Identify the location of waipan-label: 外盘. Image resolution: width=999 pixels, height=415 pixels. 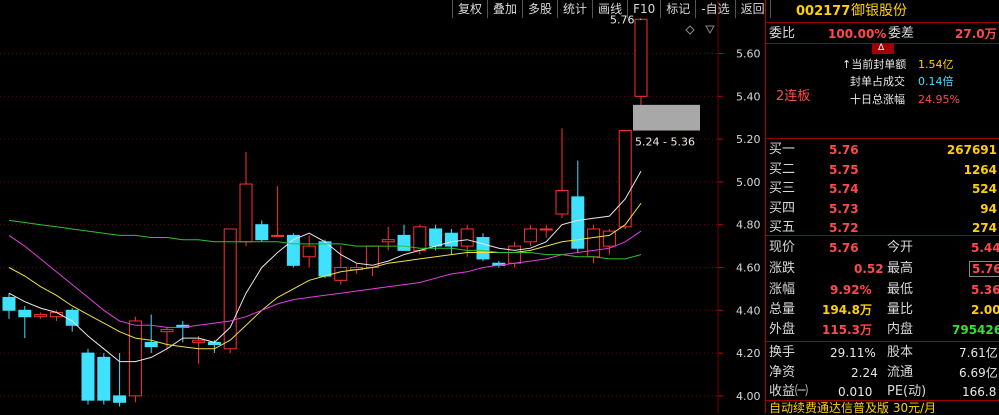
(782, 329).